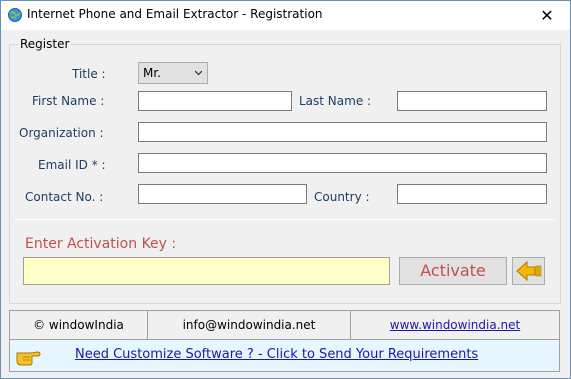 The height and width of the screenshot is (379, 571). What do you see at coordinates (89, 74) in the screenshot?
I see `title-label: Title :` at bounding box center [89, 74].